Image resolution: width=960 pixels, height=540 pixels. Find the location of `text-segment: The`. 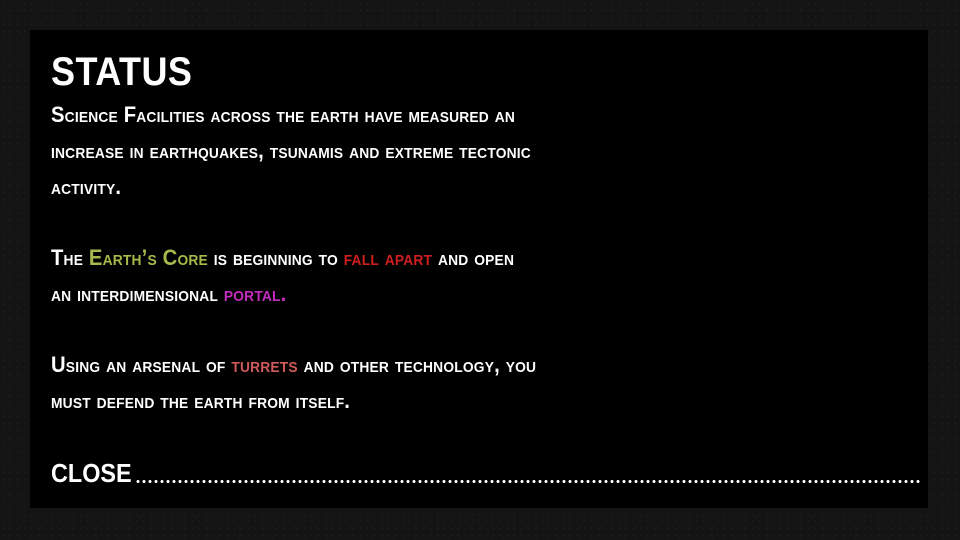

text-segment: The is located at coordinates (70, 257).